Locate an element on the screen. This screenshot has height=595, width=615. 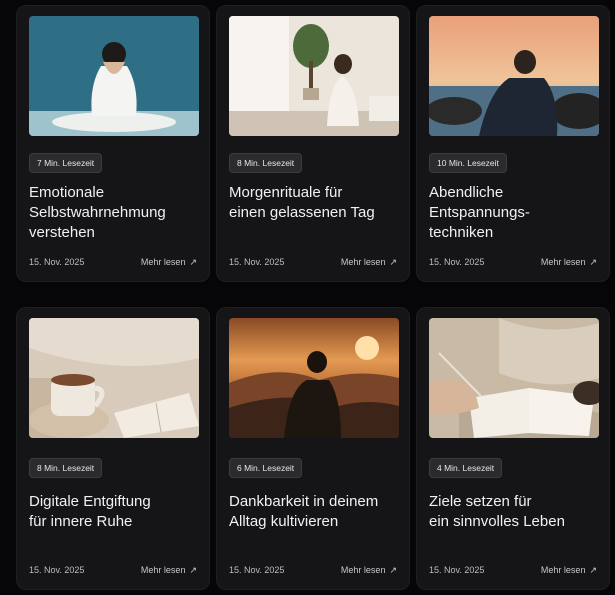
article-image-coffee-book is located at coordinates (114, 378).